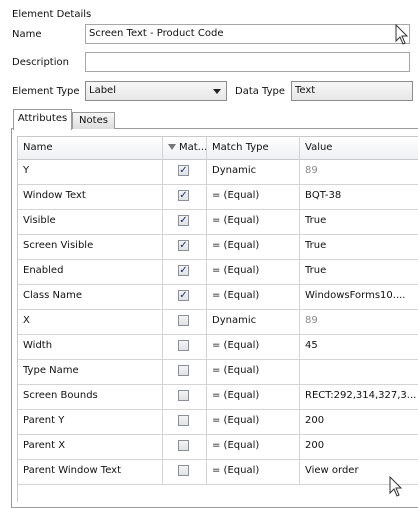 Image resolution: width=418 pixels, height=508 pixels. Describe the element at coordinates (90, 148) in the screenshot. I see `col-header-name: Name` at that location.